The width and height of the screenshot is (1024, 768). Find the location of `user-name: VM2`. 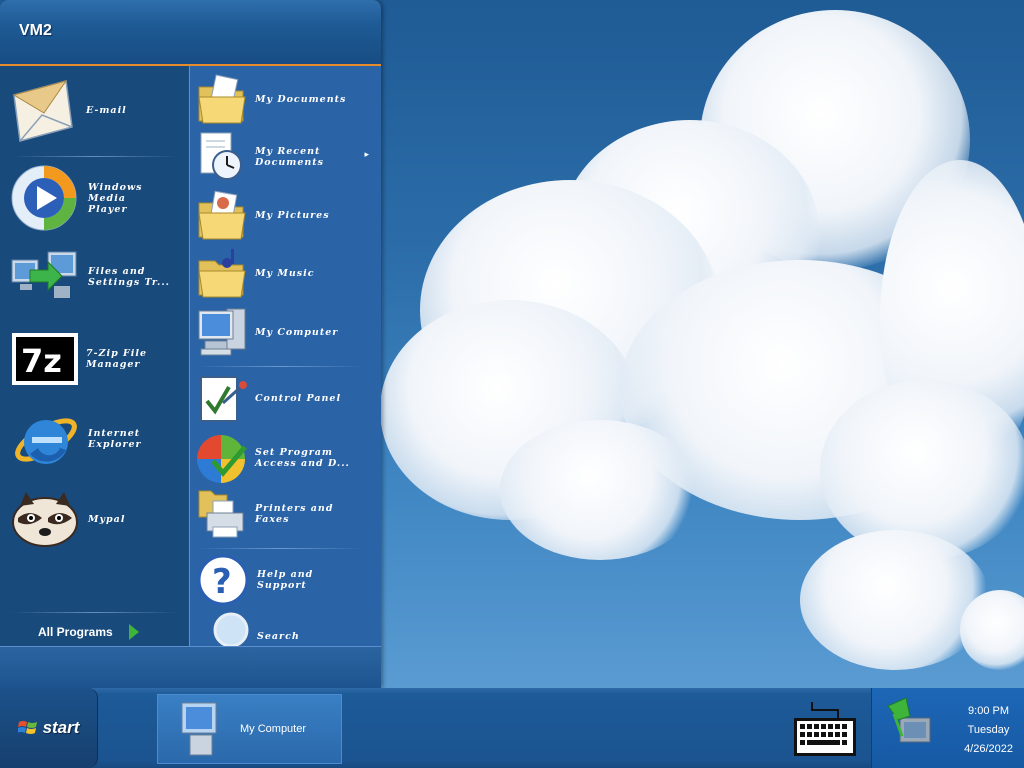

user-name: VM2 is located at coordinates (35, 30).